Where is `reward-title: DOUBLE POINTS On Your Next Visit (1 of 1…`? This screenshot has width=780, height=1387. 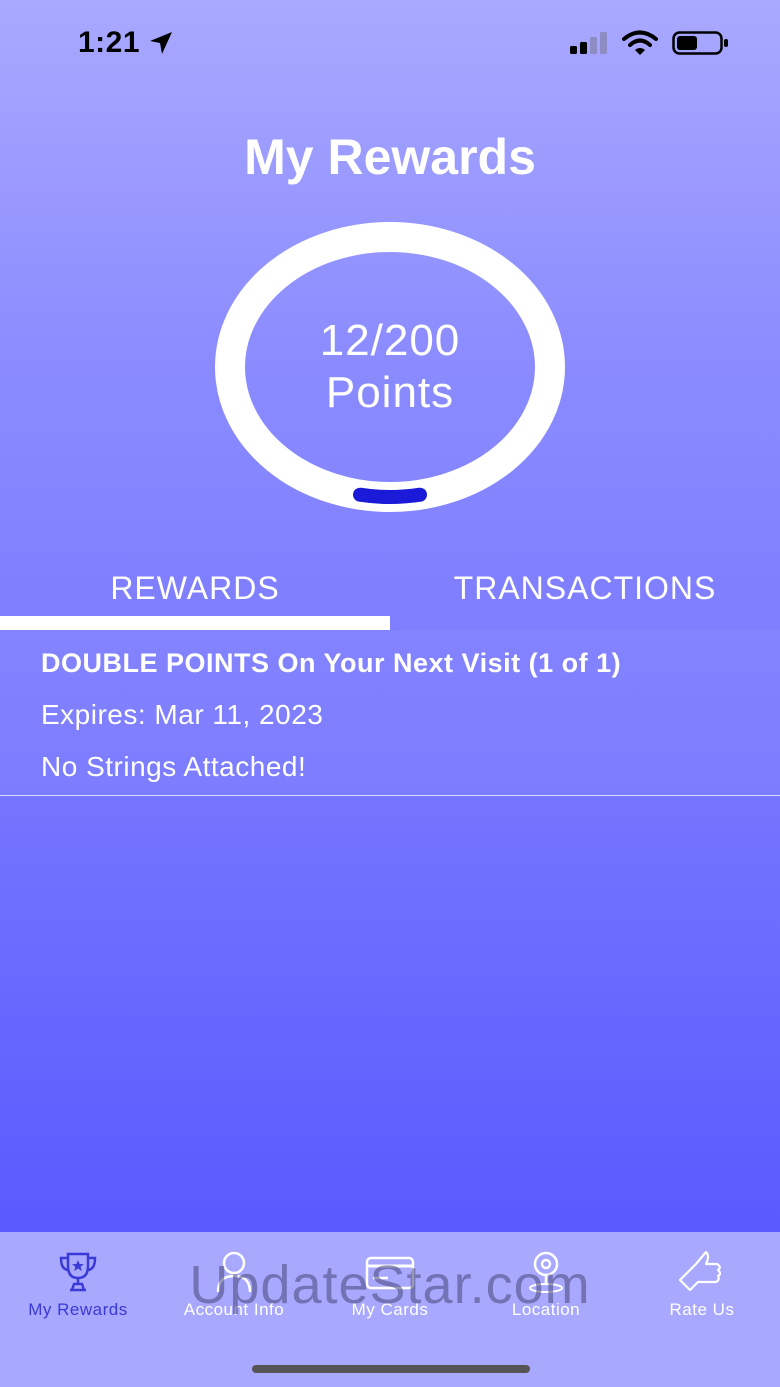 reward-title: DOUBLE POINTS On Your Next Visit (1 of 1… is located at coordinates (331, 663).